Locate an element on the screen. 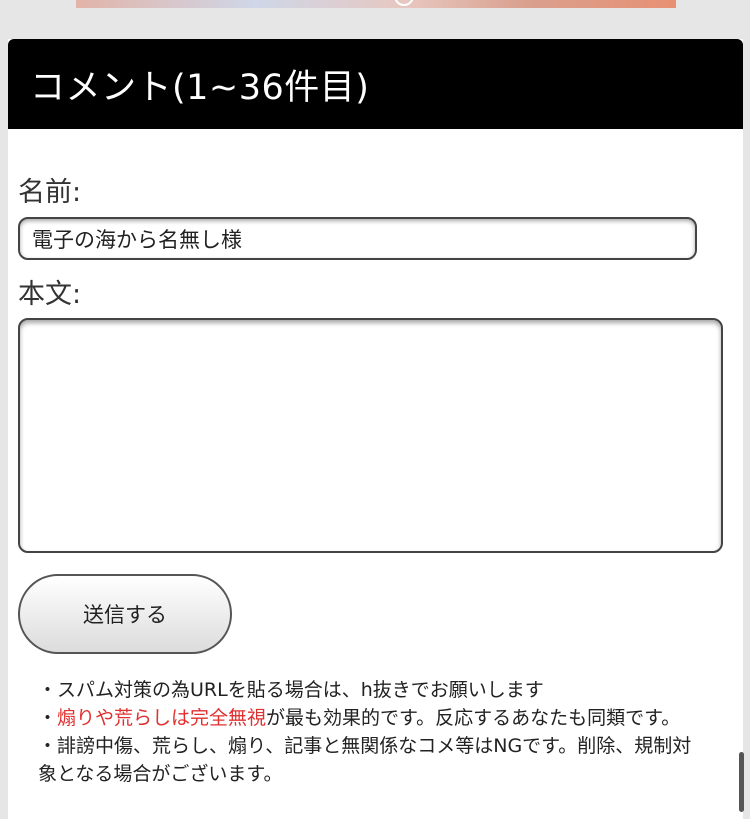  note-trolls: ・煽りや荒らしは完全無視が最も効果的です。反応するあなたも同類です。 is located at coordinates (368, 718).